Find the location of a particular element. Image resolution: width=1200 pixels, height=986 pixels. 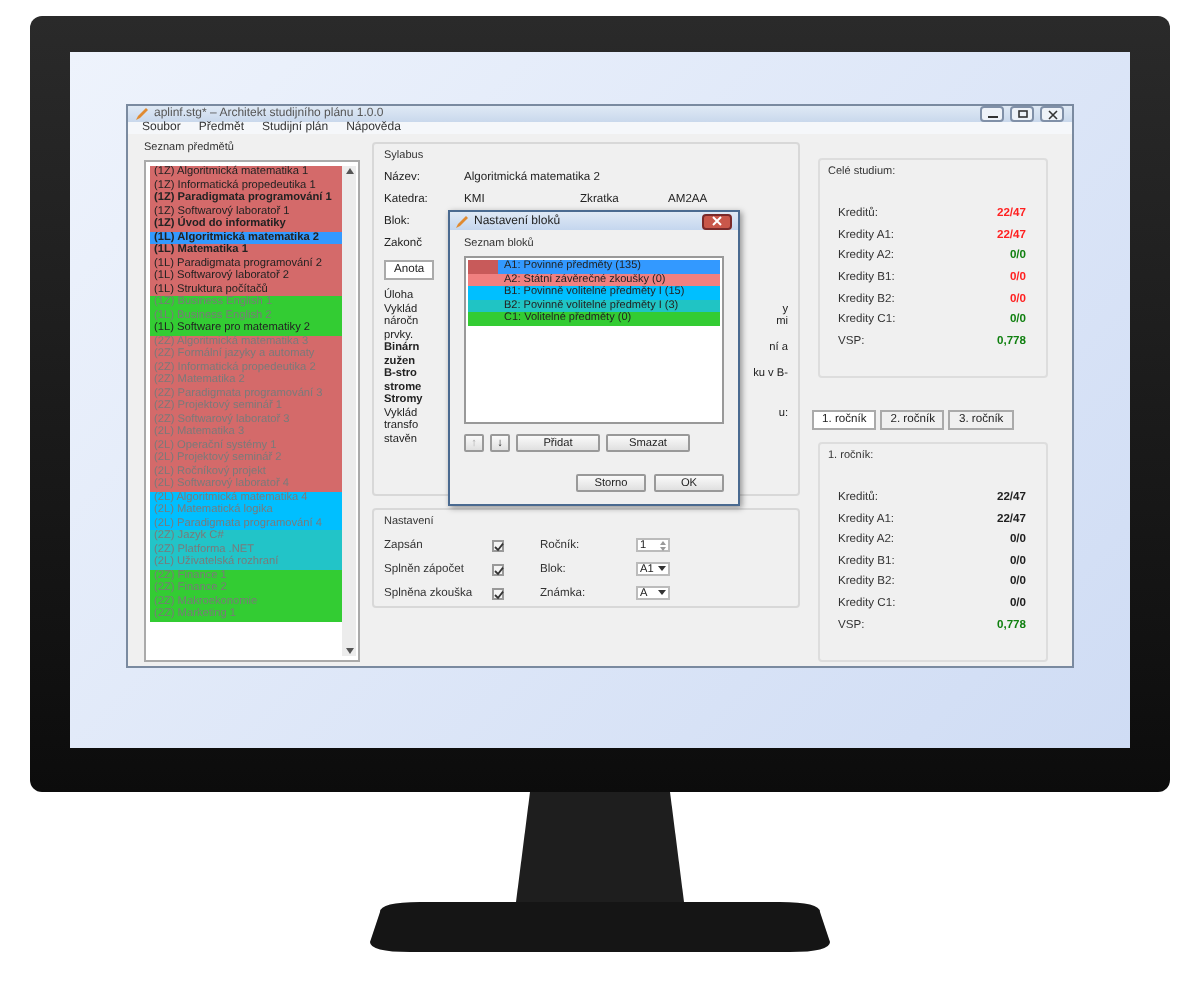

minimize-icon is located at coordinates (992, 114).